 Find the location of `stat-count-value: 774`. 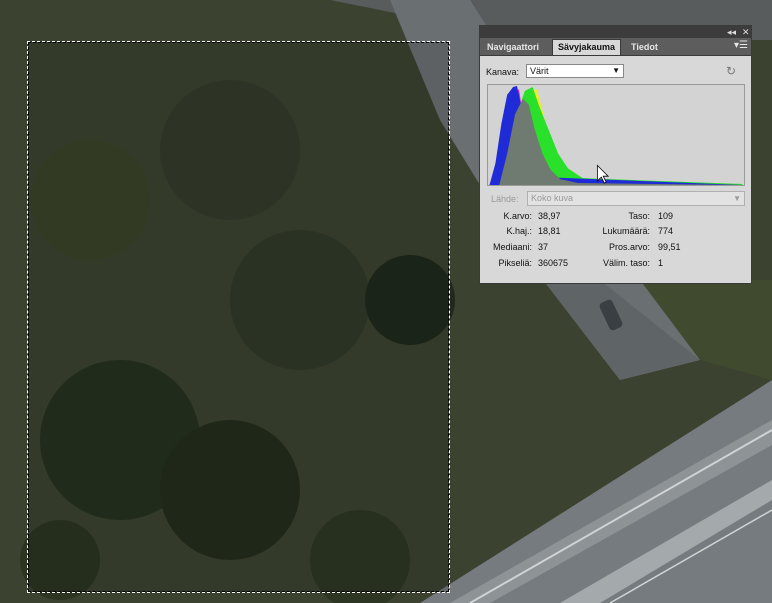

stat-count-value: 774 is located at coordinates (666, 231).